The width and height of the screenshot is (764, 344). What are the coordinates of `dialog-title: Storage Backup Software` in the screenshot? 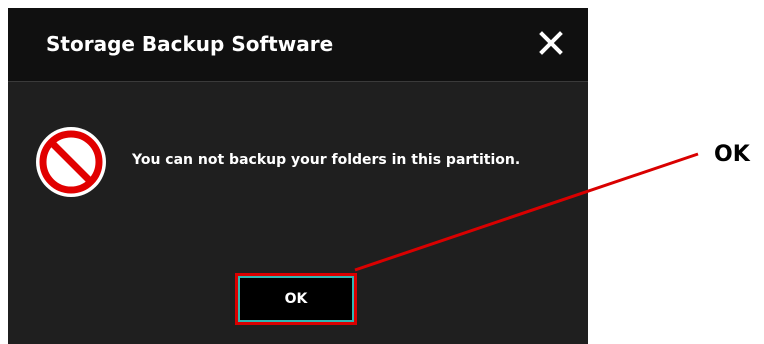 It's located at (190, 44).